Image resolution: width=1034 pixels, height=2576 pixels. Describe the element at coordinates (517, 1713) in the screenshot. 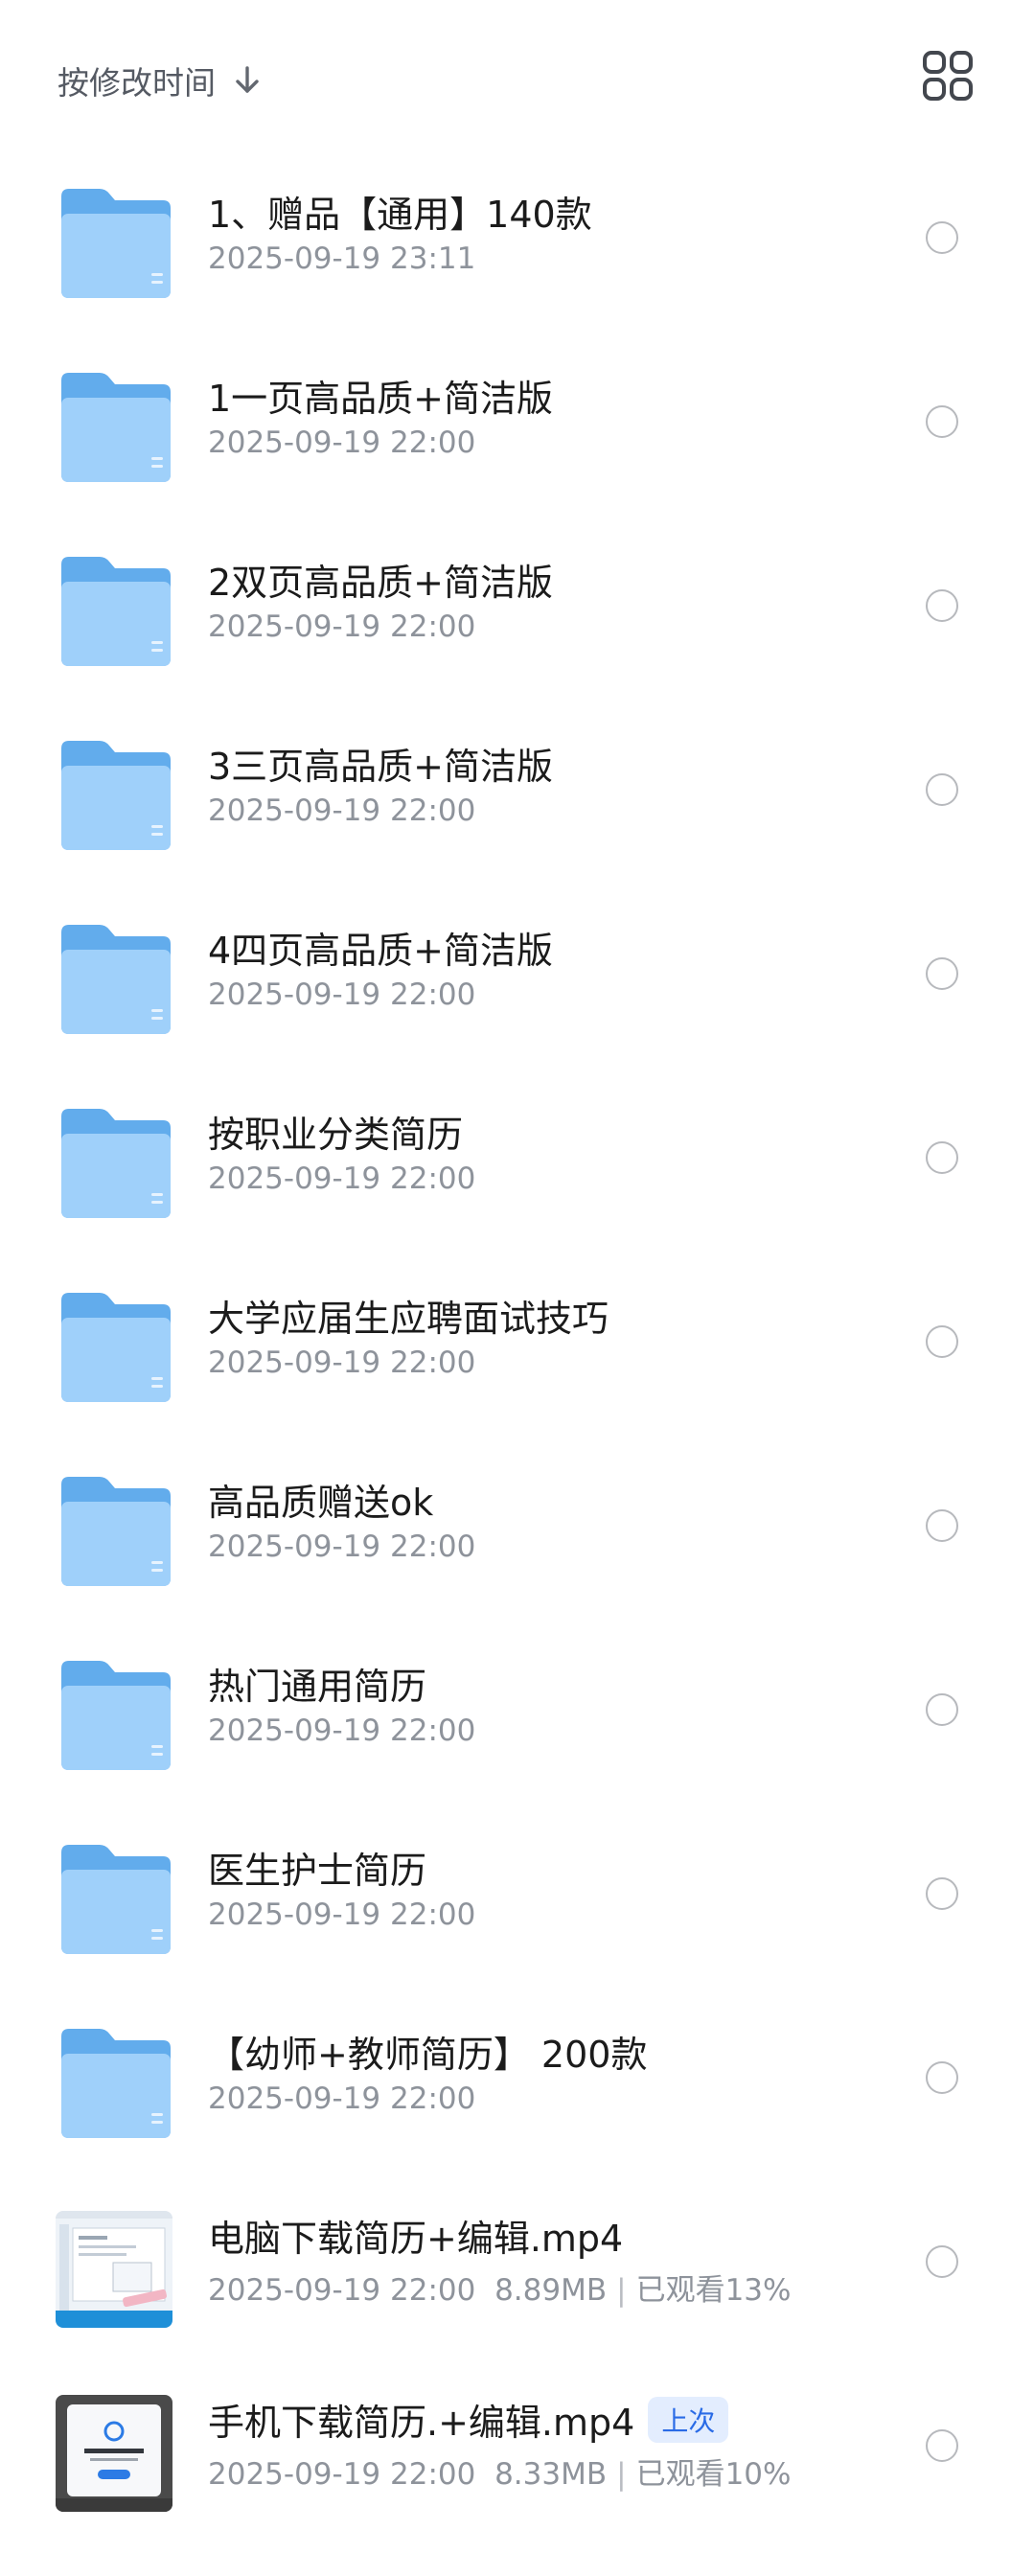

I see `folder-row: 热门通用简历 2025-09-19 22:00` at that location.